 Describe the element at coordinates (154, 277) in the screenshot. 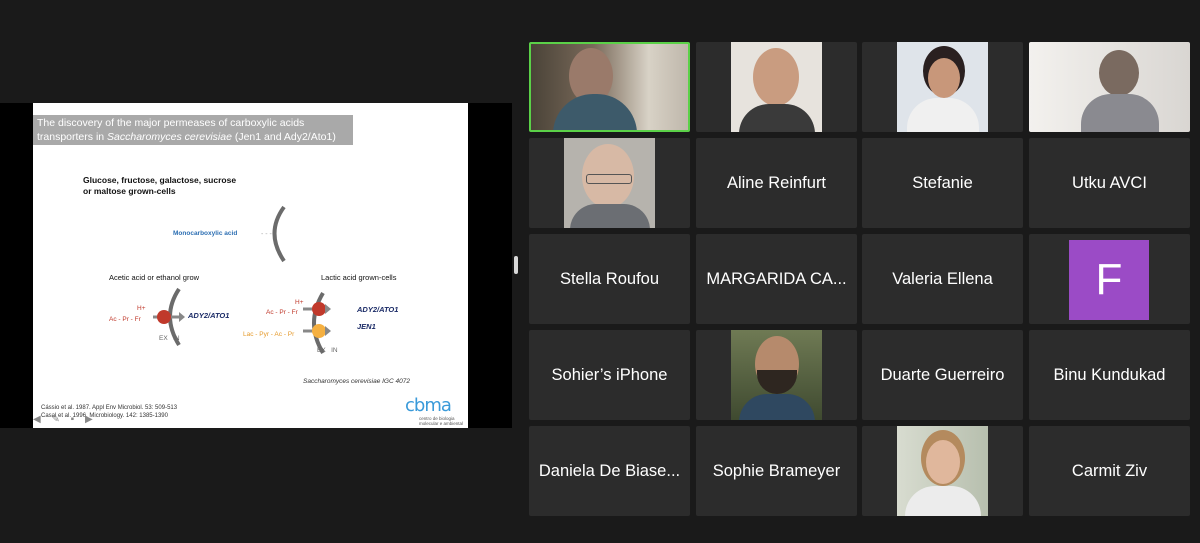

I see `acetic-label: Acetic acid or ethanol grow` at that location.